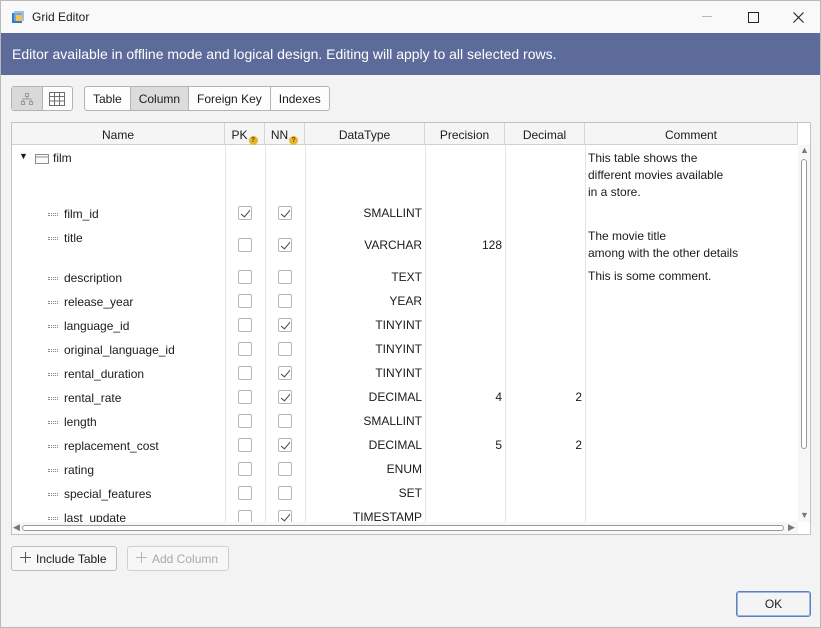  Describe the element at coordinates (463, 445) in the screenshot. I see `precision-cell: 5` at that location.